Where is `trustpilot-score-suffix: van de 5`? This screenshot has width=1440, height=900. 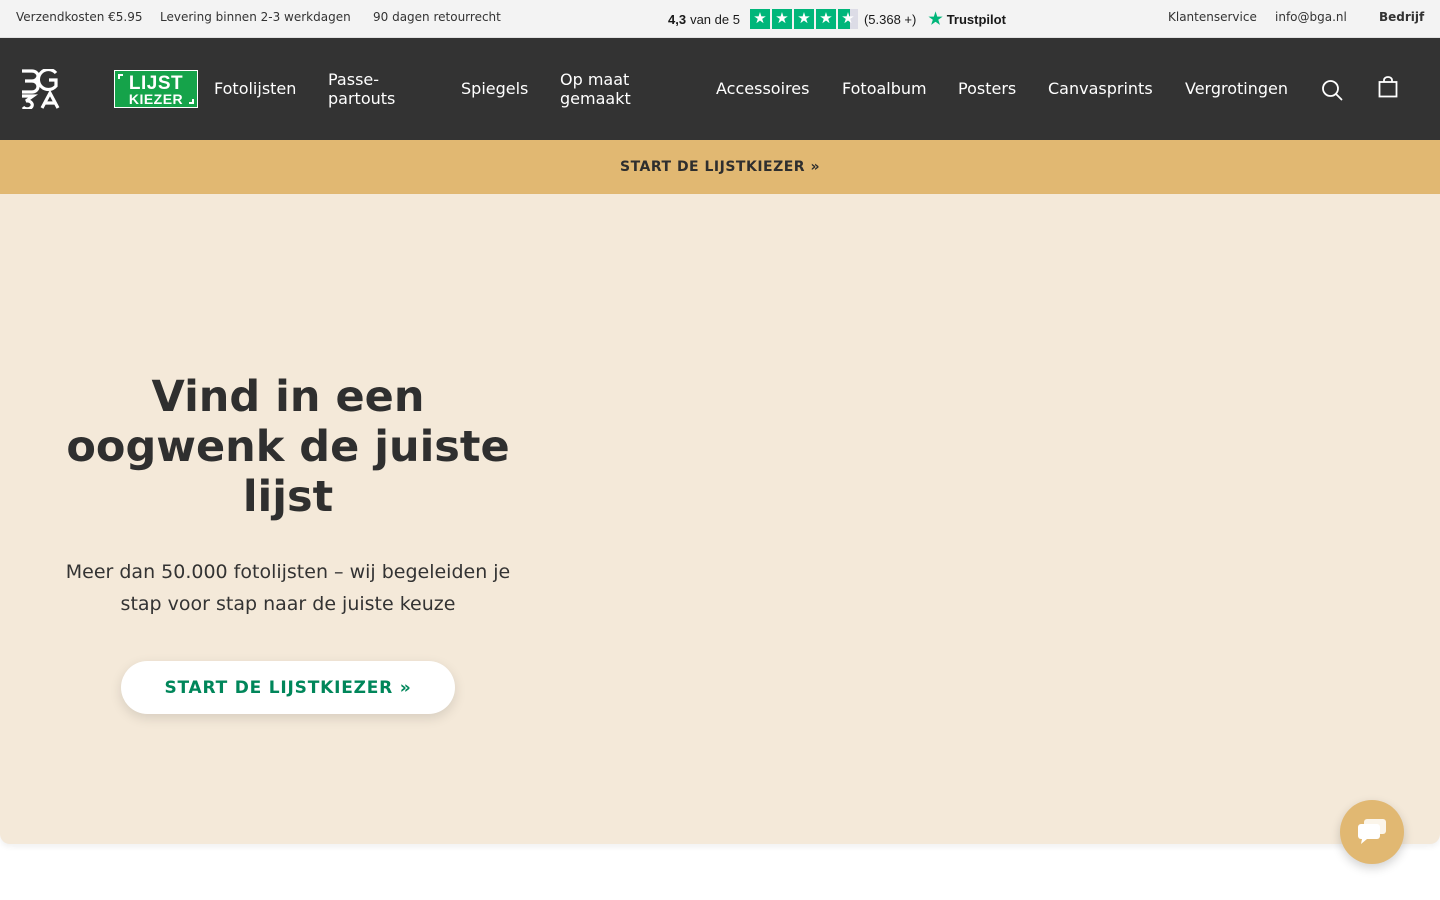 trustpilot-score-suffix: van de 5 is located at coordinates (715, 19).